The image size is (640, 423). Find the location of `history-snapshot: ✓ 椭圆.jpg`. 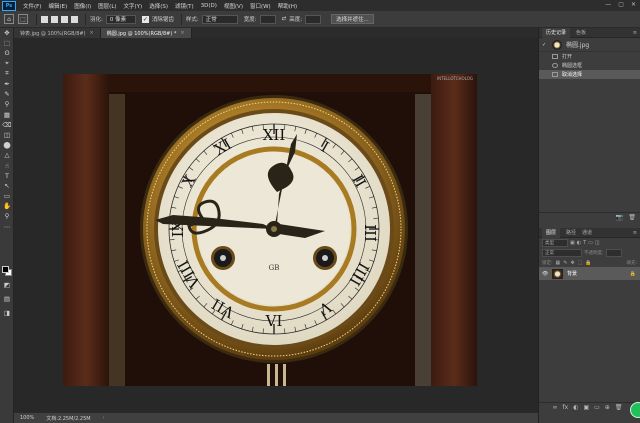

history-snapshot: ✓ 椭圆.jpg is located at coordinates (589, 45).